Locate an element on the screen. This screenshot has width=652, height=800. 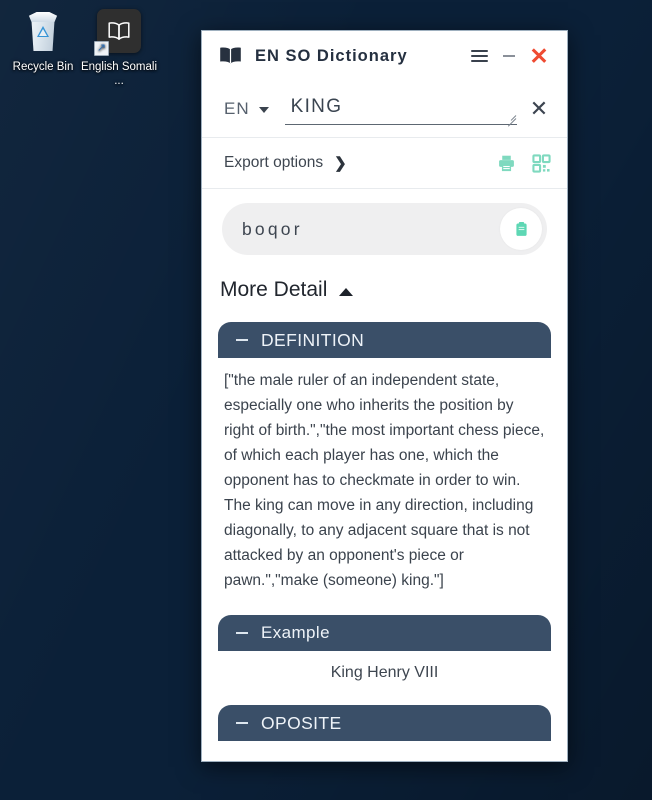
translation-result-zone: boqor is located at coordinates (384, 222).